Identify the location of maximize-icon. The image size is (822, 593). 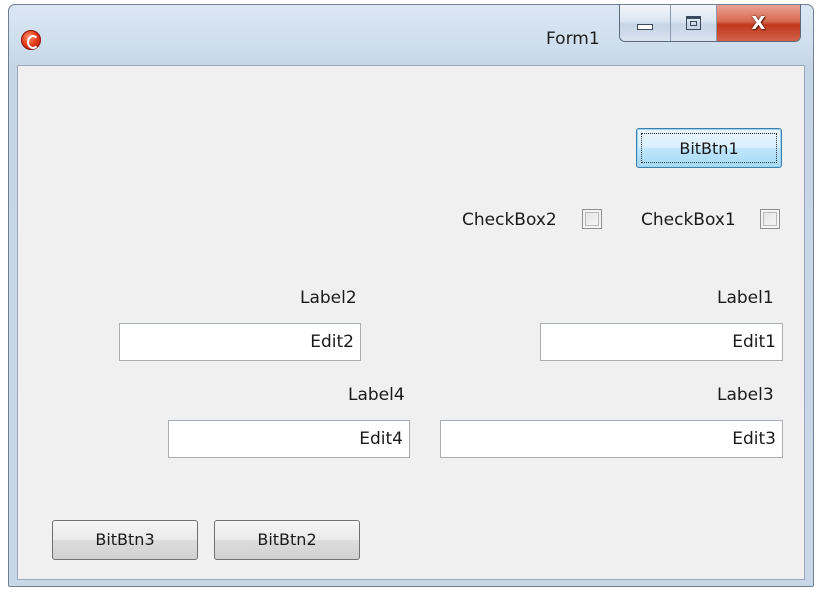
(694, 23).